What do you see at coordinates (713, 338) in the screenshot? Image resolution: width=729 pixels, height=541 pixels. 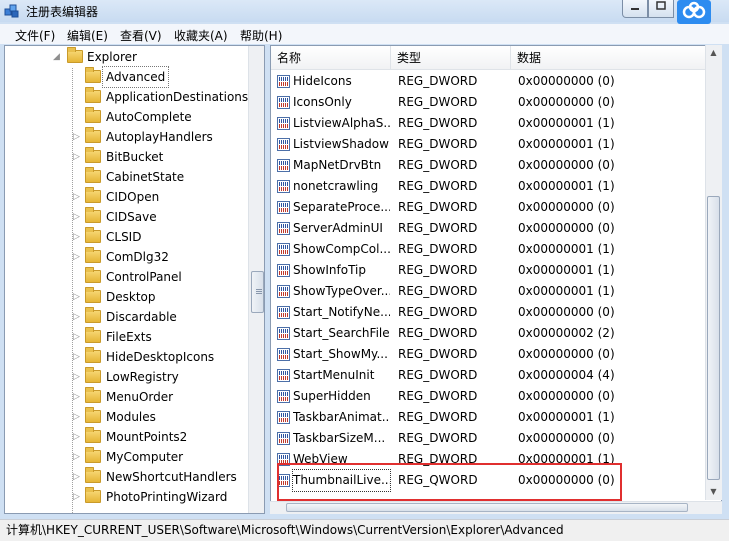 I see `values-scrollbar-thumb` at bounding box center [713, 338].